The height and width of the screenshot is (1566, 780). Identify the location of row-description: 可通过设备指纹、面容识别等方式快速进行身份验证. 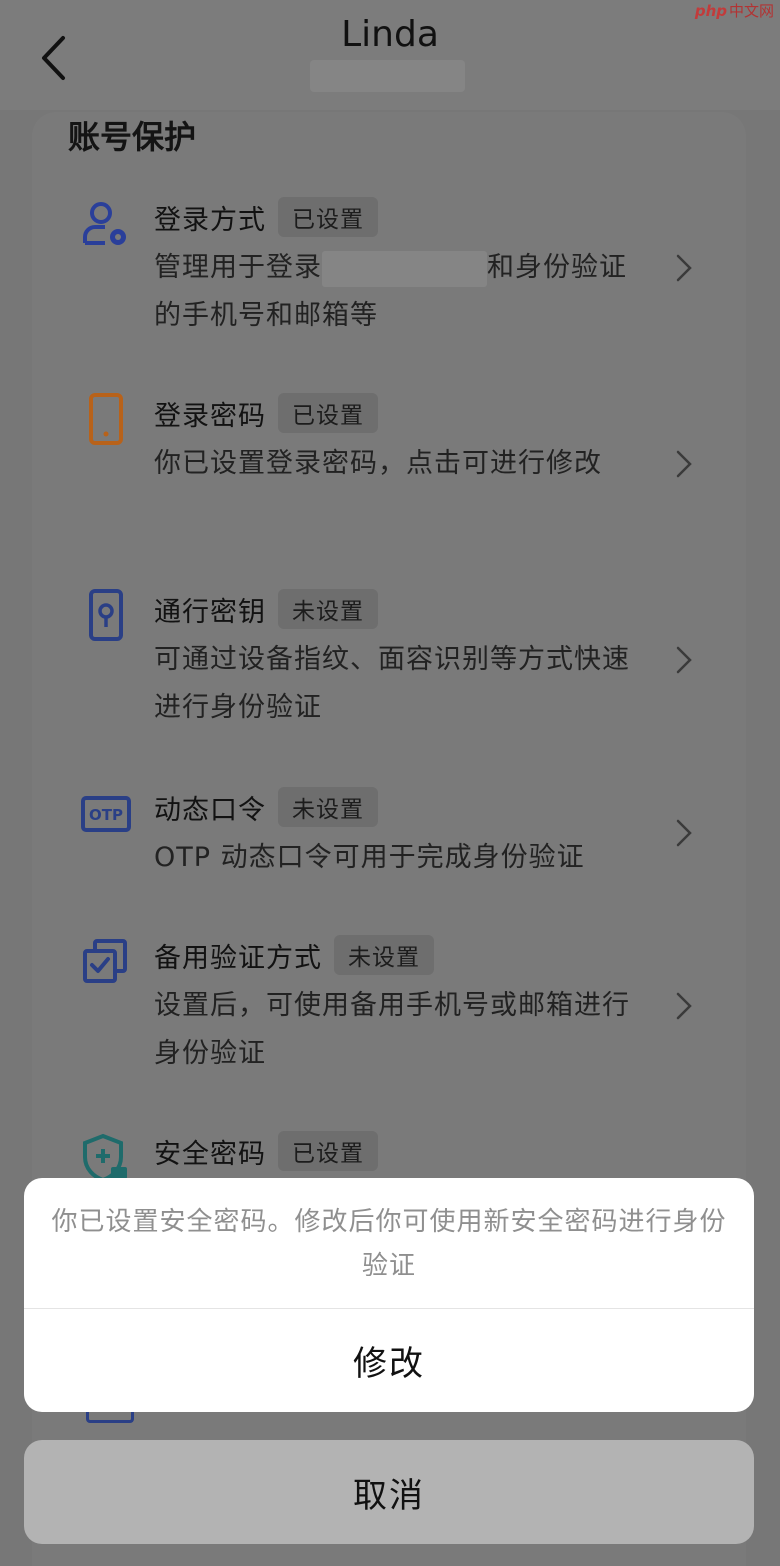
(392, 683).